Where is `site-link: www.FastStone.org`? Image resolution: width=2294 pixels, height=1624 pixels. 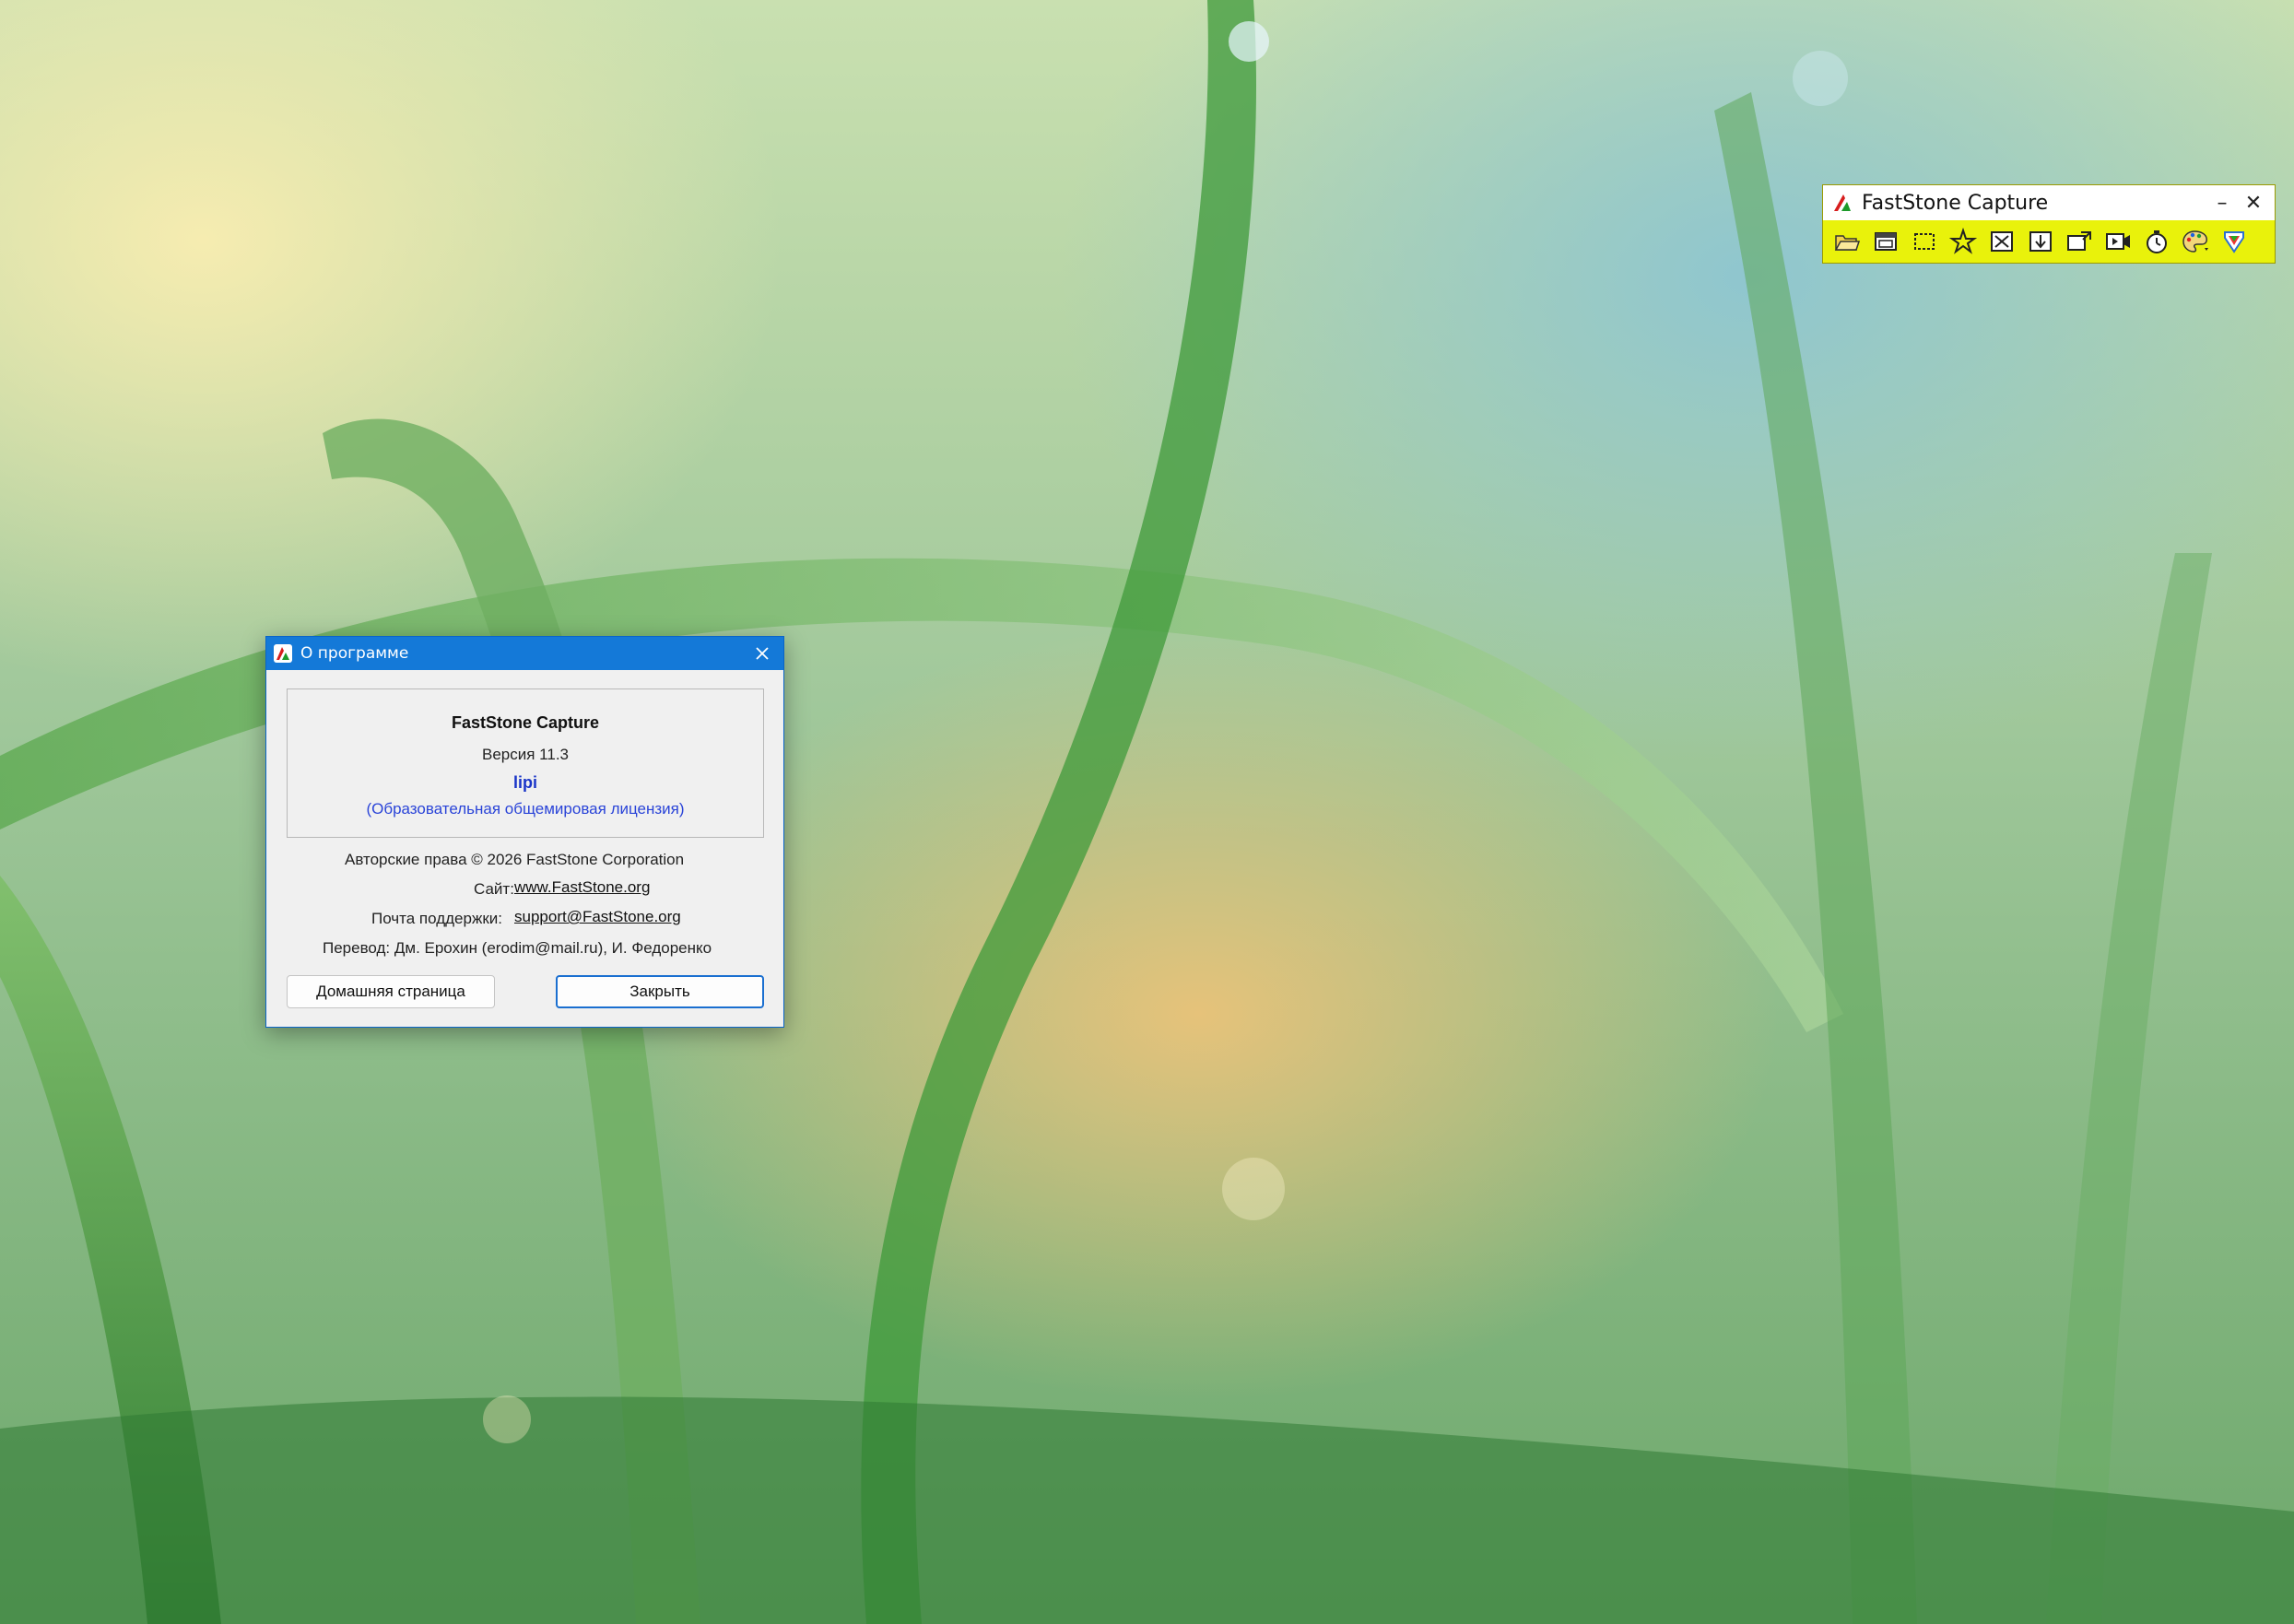 site-link: www.FastStone.org is located at coordinates (582, 887).